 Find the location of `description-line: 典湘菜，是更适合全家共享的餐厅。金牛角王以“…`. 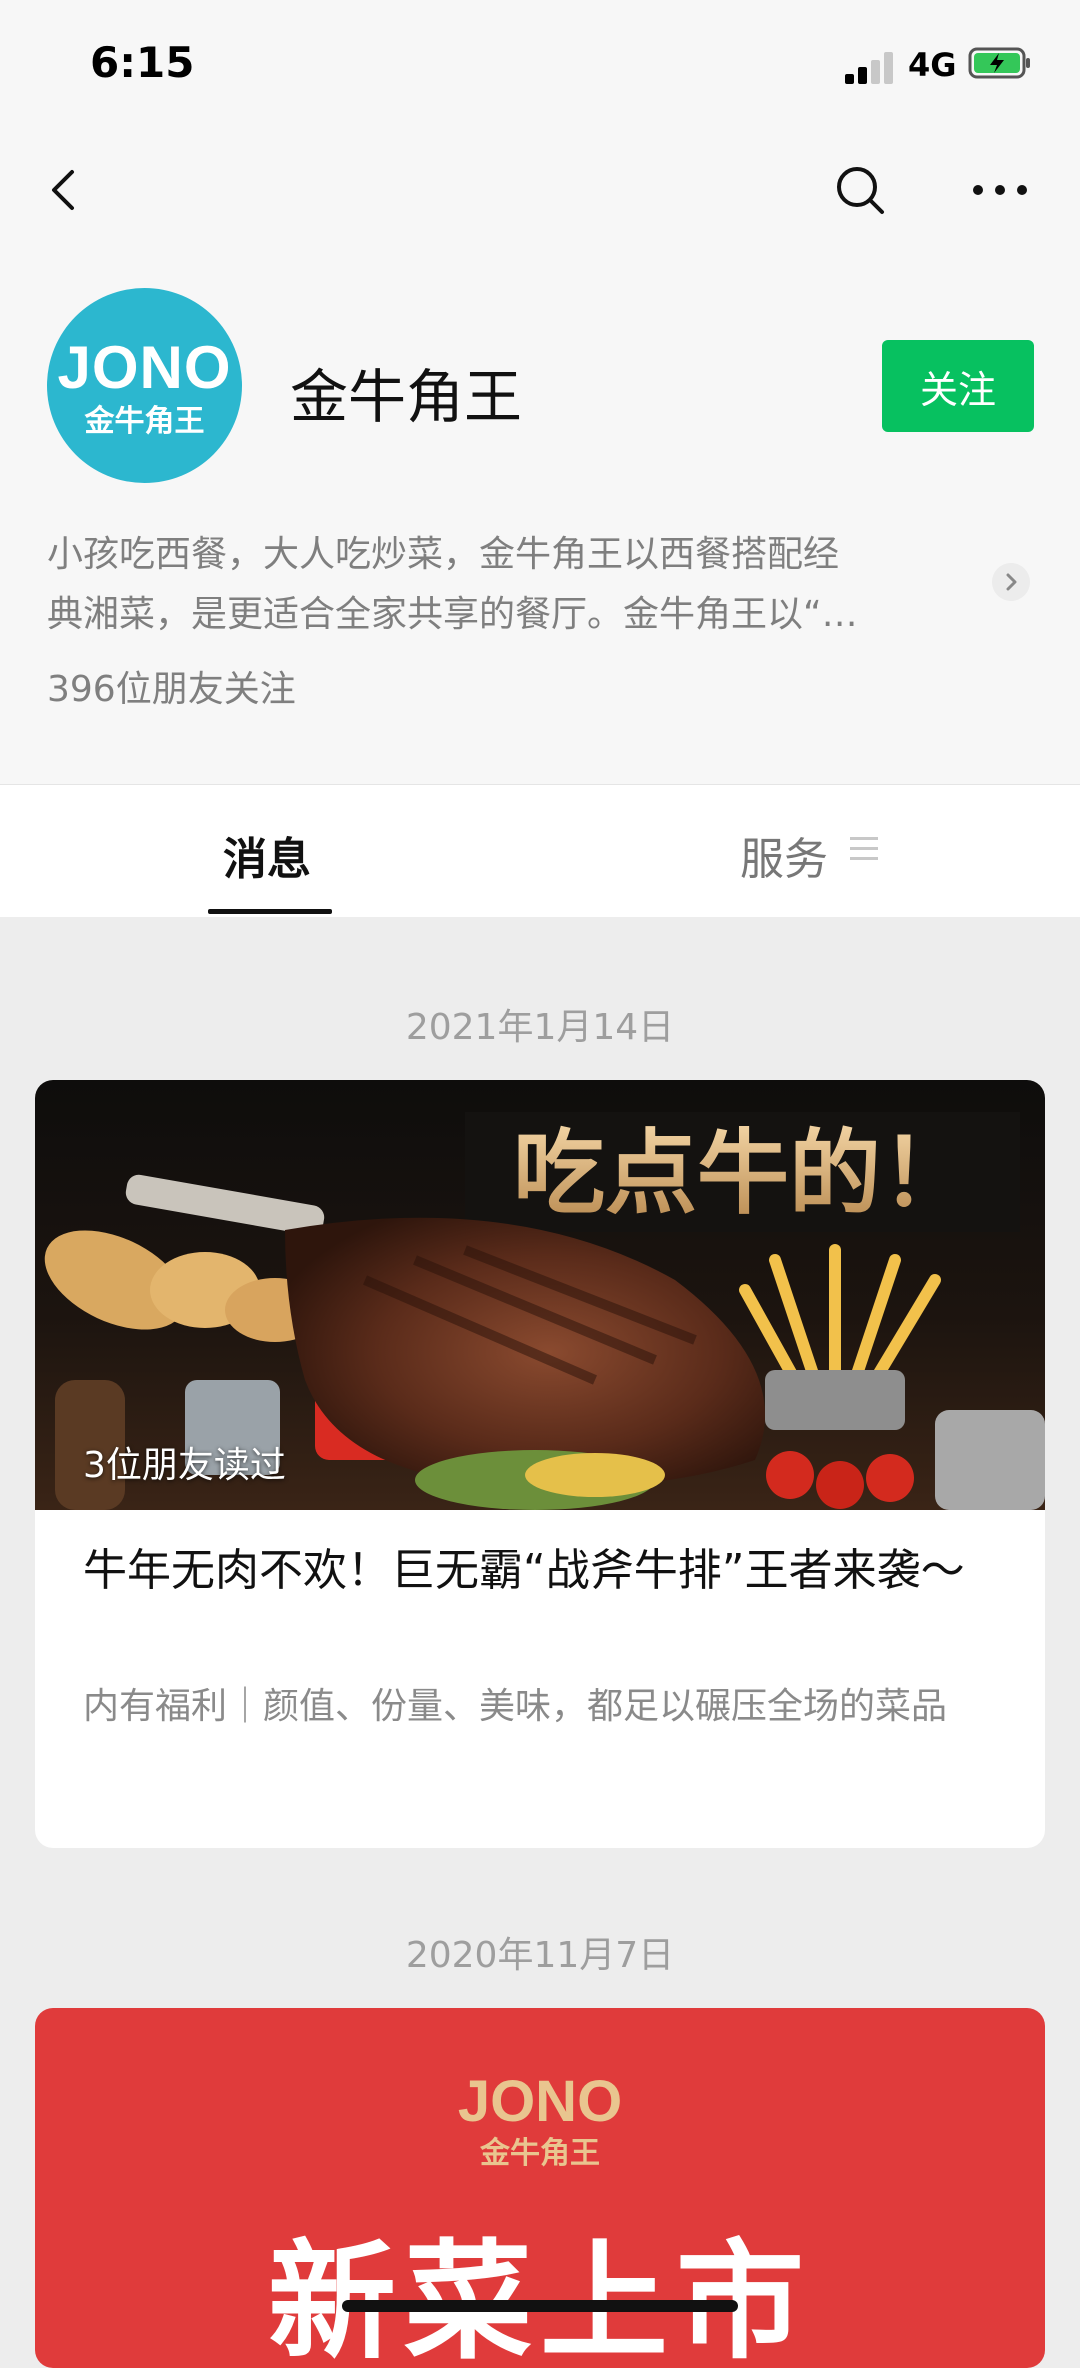

description-line: 典湘菜，是更适合全家共享的餐厅。金牛角王以“… is located at coordinates (452, 614).